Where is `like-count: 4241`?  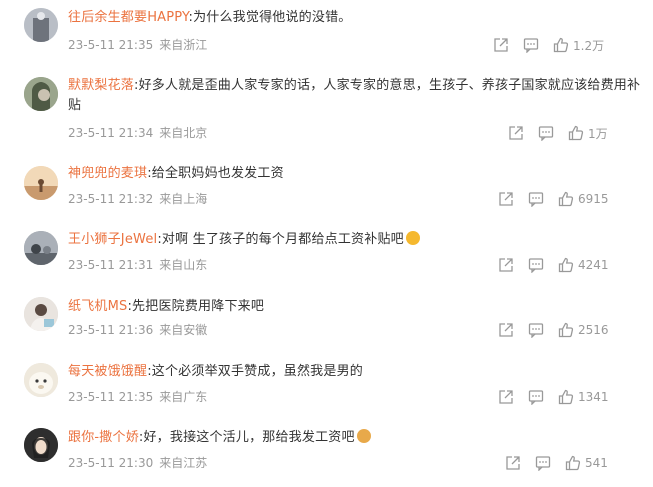
like-count: 4241 is located at coordinates (593, 265).